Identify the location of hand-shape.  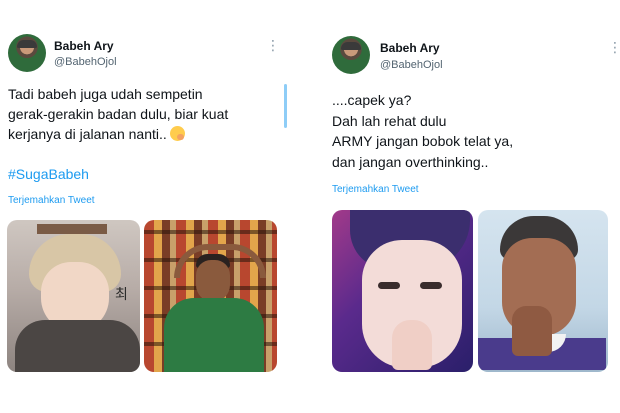
(532, 331).